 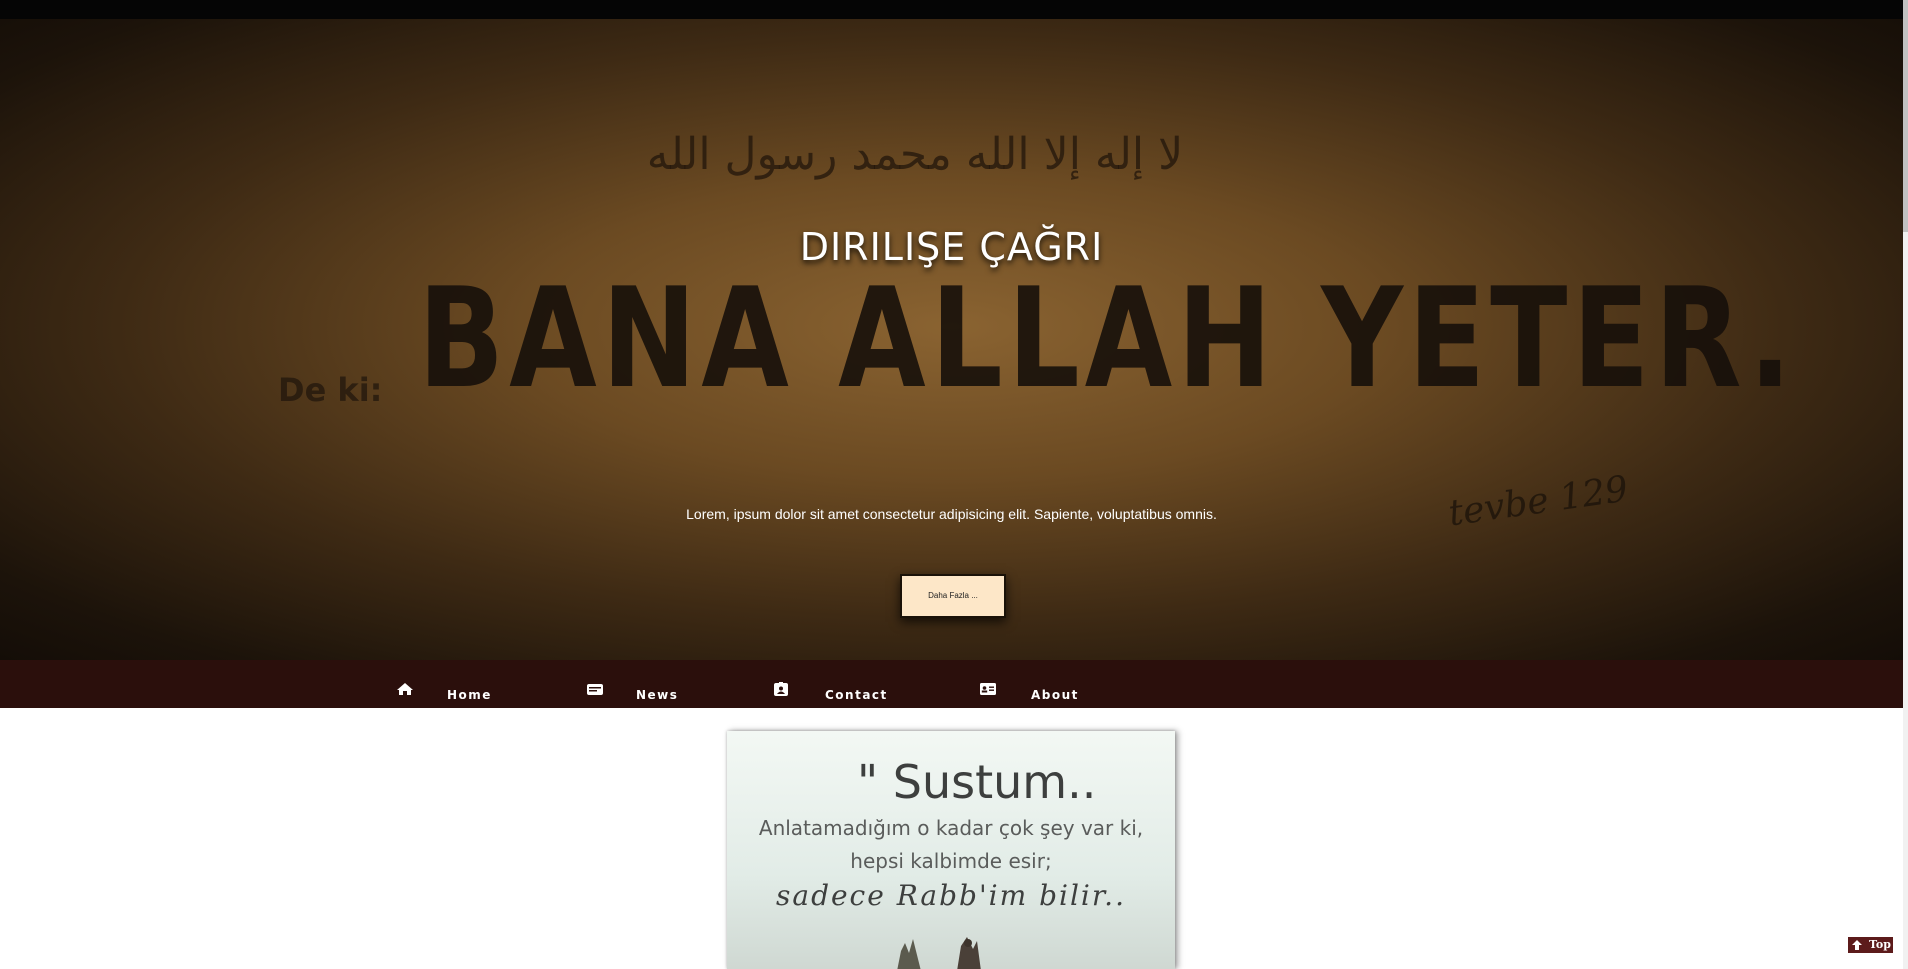 I want to click on nav-label-news: News, so click(x=657, y=695).